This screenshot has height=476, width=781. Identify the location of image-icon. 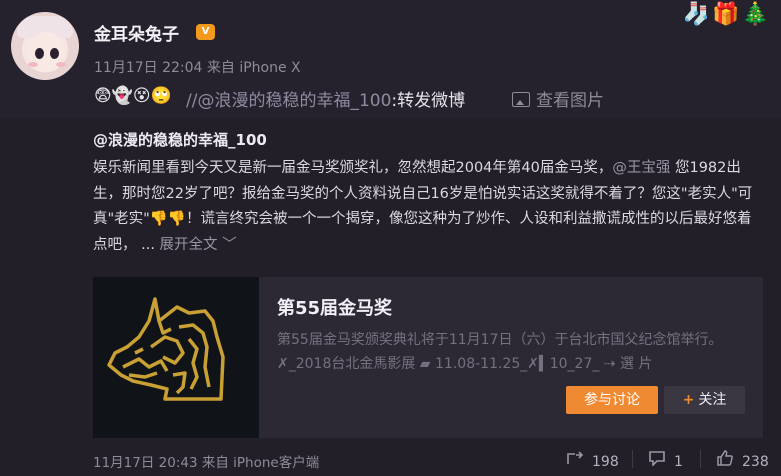
(521, 99).